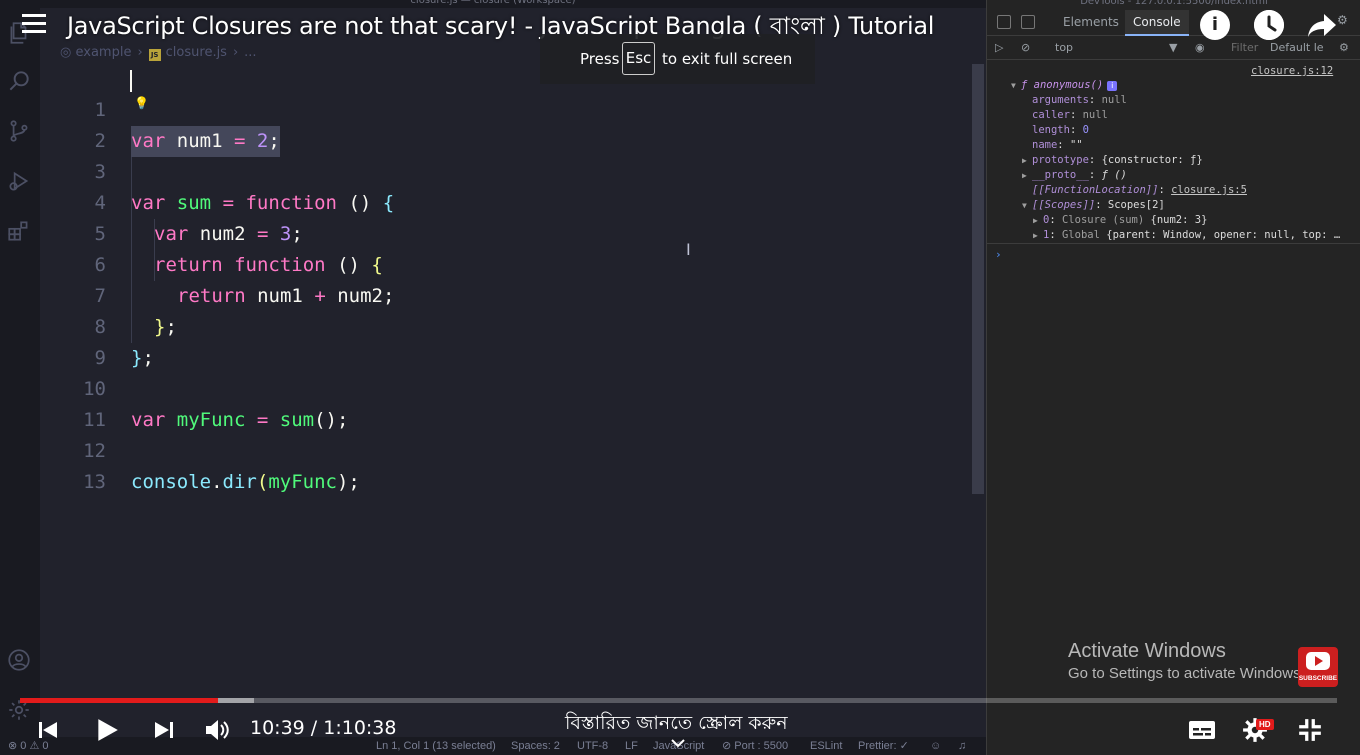 The image size is (1360, 755). I want to click on tree-entry: ▼ [[Scopes]]: Scopes[2], so click(1093, 205).